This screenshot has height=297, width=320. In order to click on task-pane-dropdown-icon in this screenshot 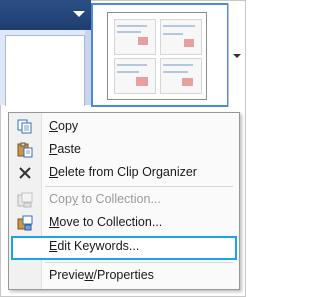, I will do `click(79, 14)`.